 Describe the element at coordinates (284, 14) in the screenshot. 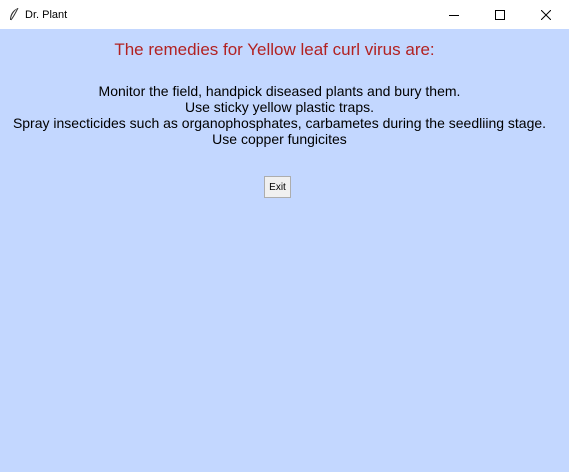

I see `title-bar: Dr. Plant` at that location.